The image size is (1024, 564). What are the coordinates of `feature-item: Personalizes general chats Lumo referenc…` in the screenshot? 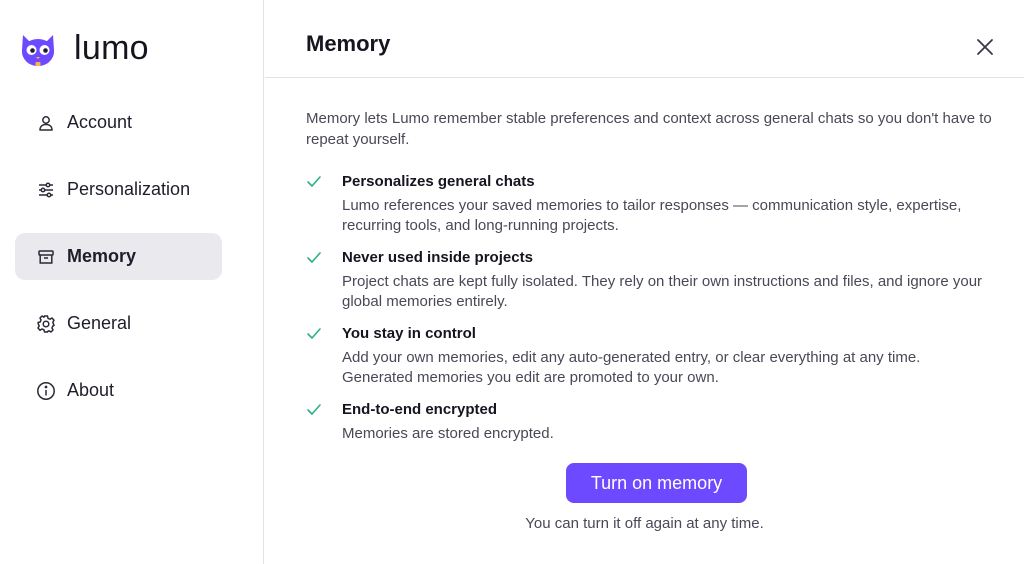 It's located at (661, 203).